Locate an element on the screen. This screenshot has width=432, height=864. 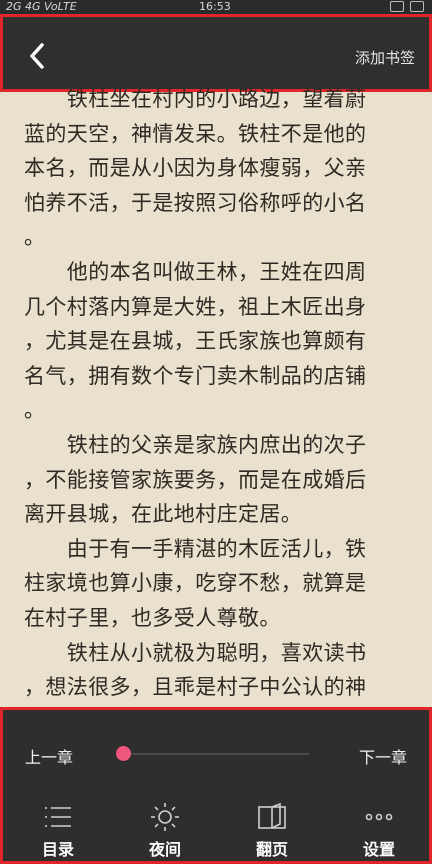
text-line: 本名，而是从小因为身体瘦弱，父亲 is located at coordinates (195, 168).